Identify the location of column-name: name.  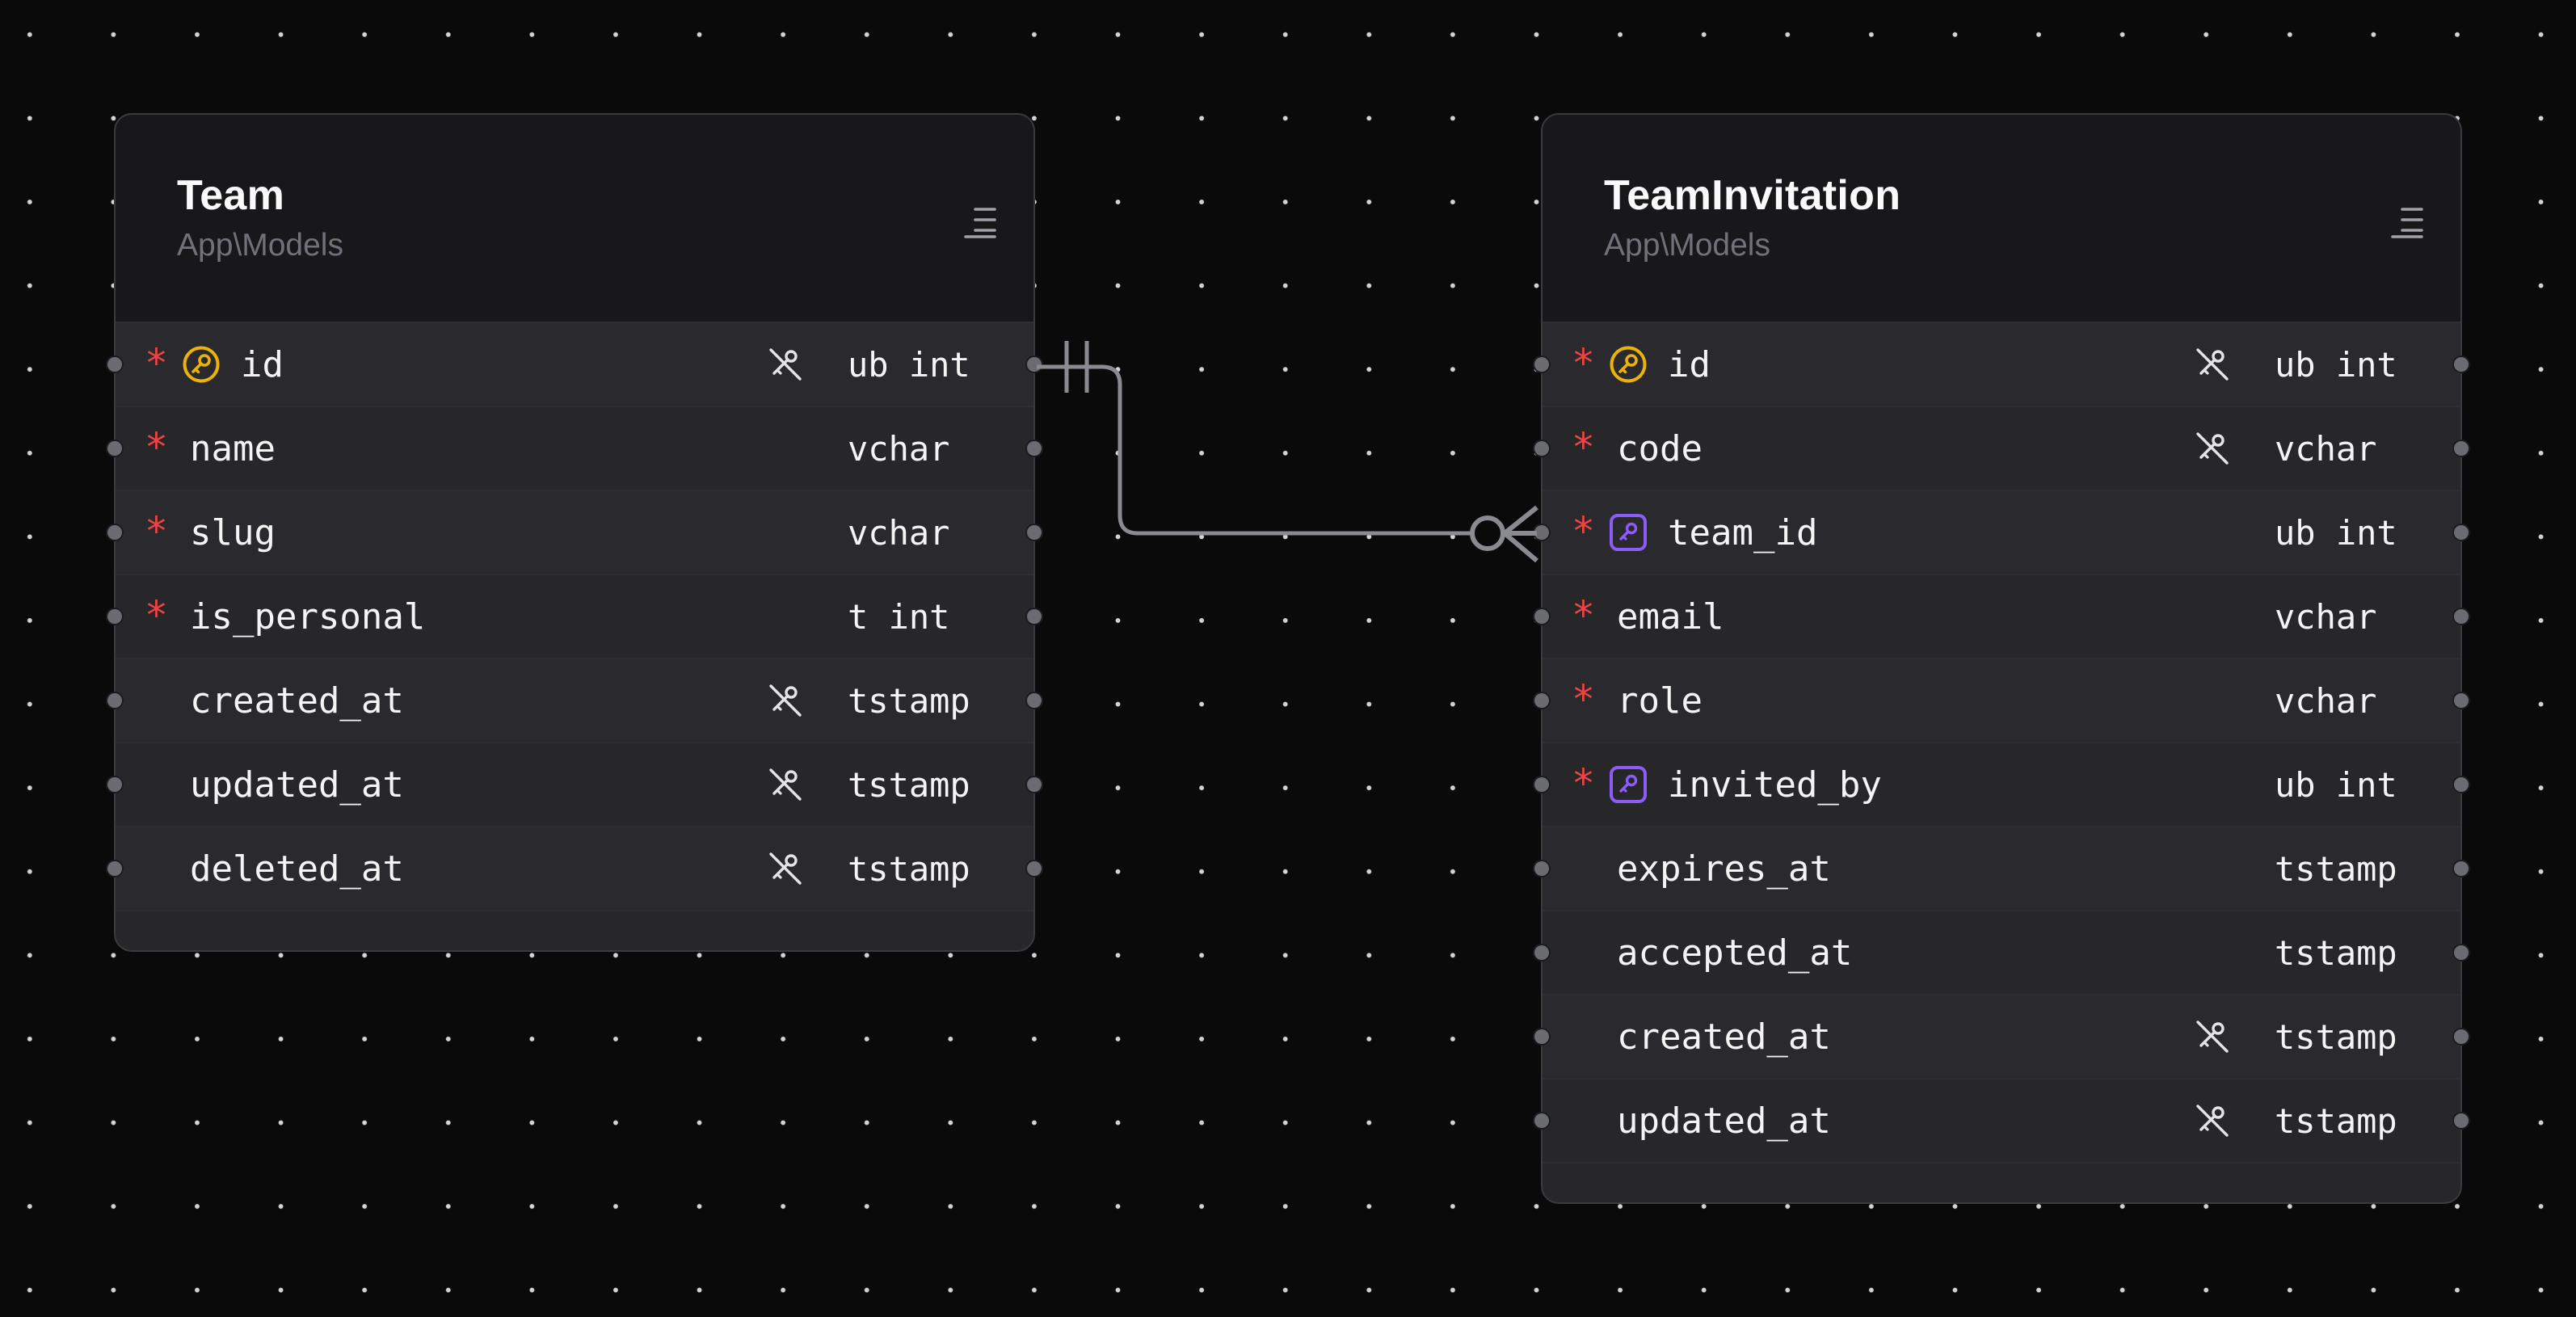
(233, 449).